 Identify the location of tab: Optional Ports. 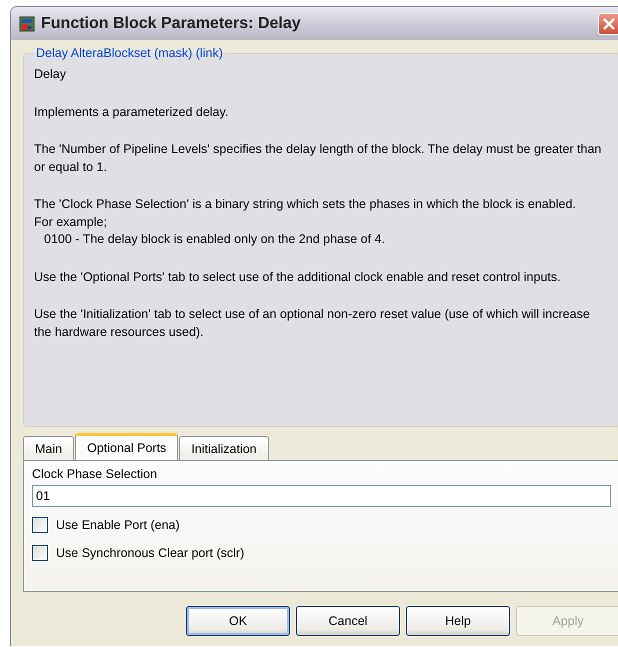
(126, 446).